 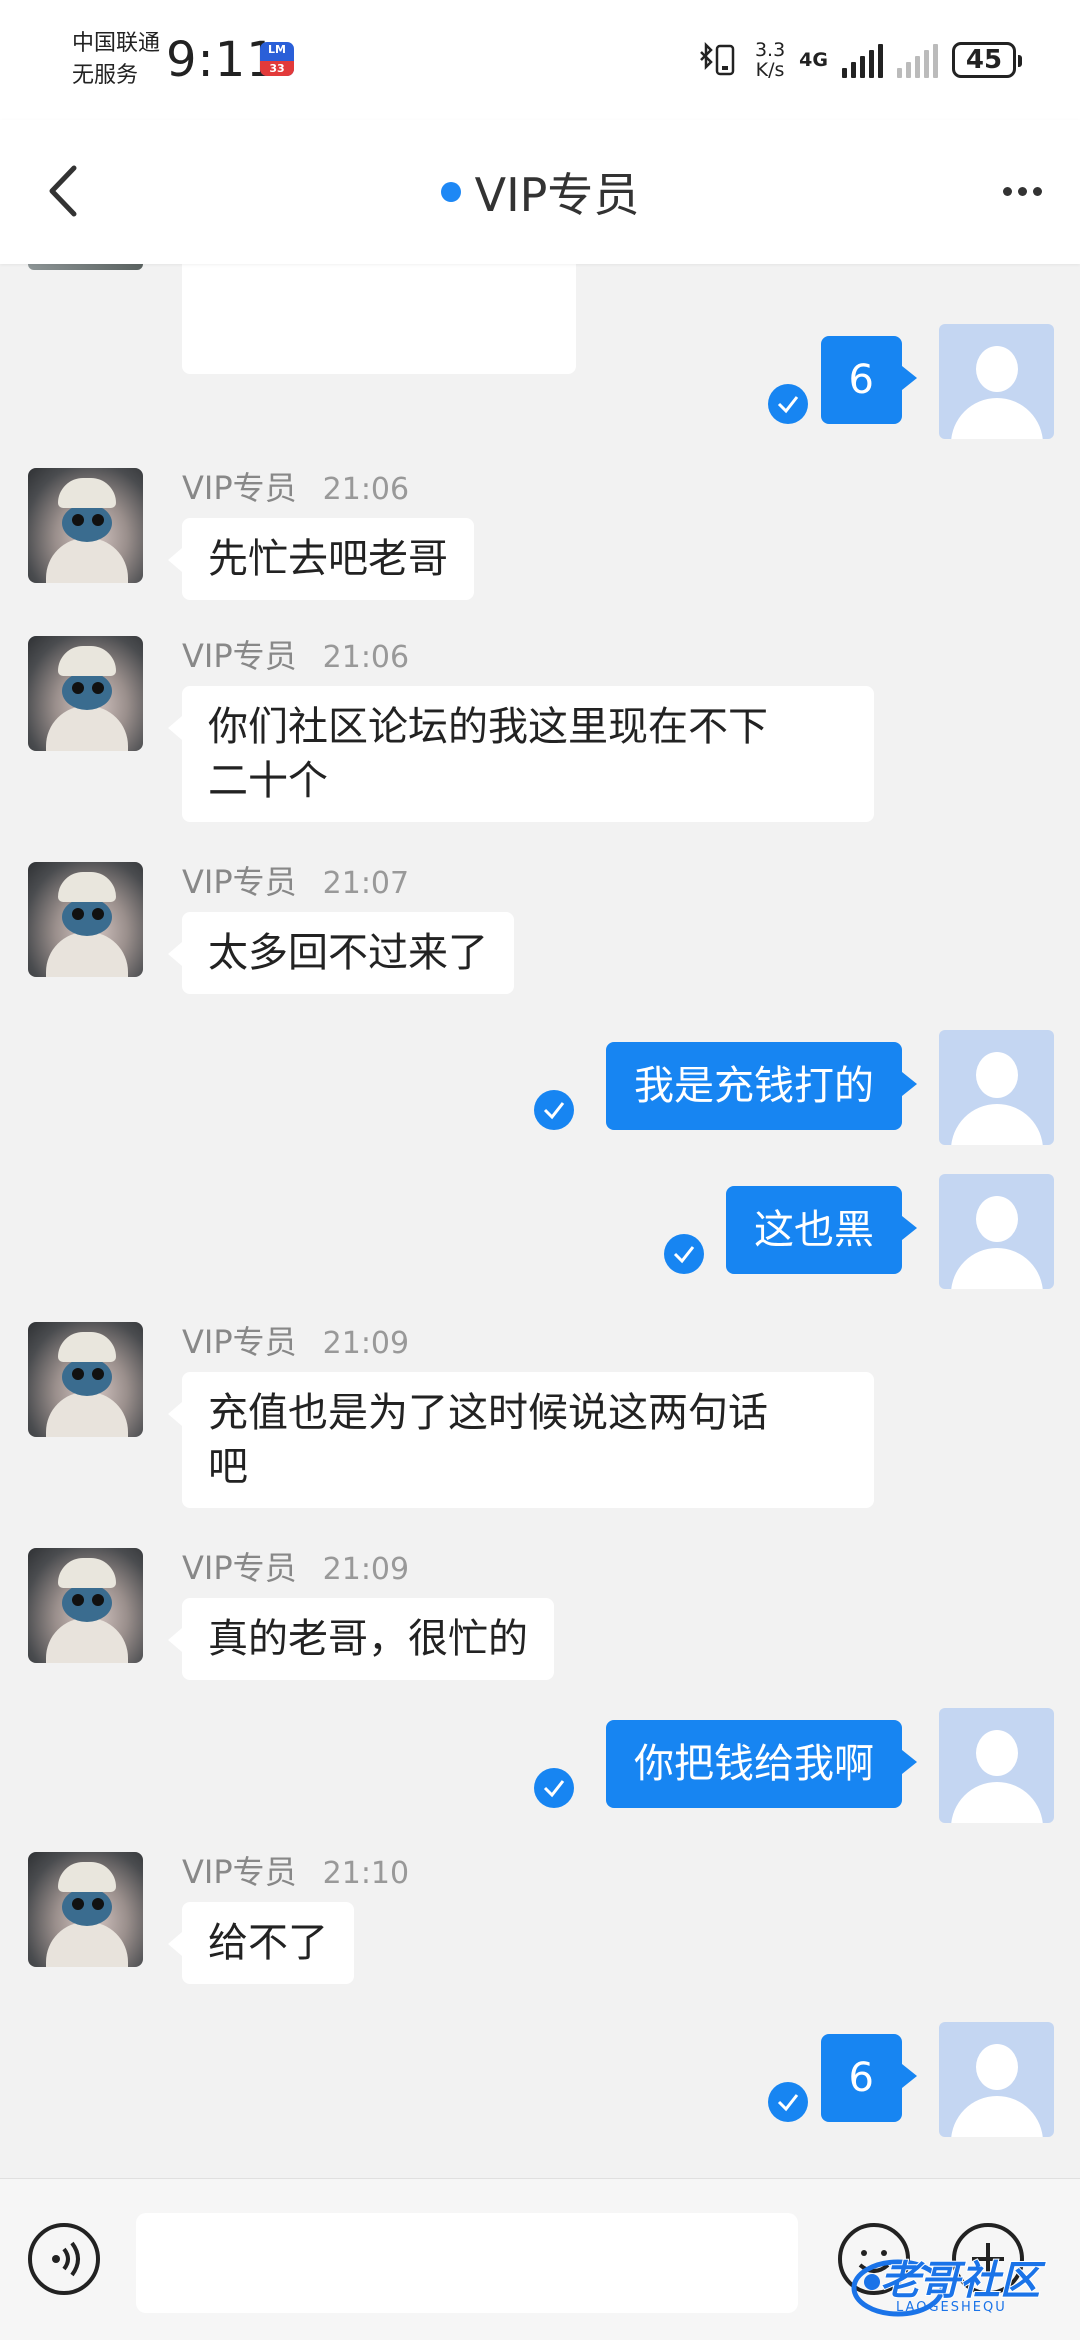 I want to click on network-speed-value: 3.3, so click(x=770, y=50).